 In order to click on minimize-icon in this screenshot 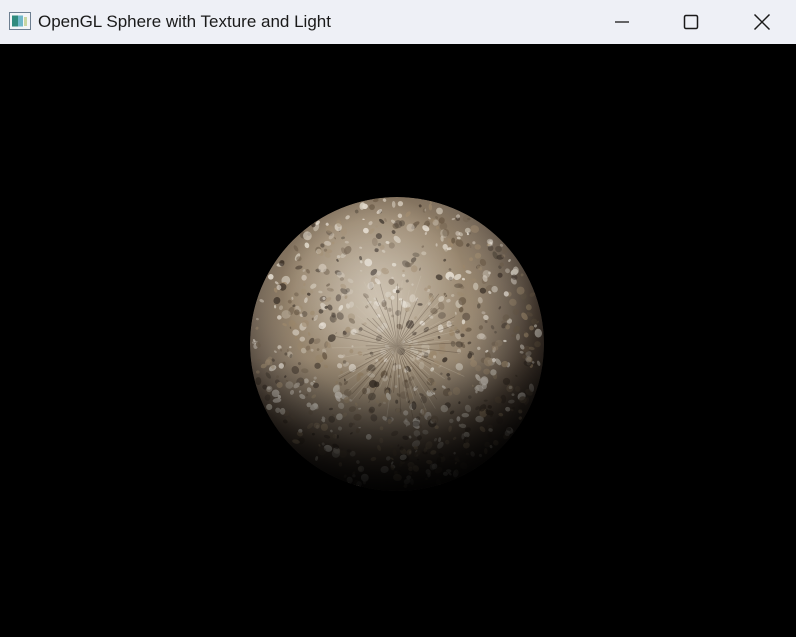, I will do `click(622, 22)`.